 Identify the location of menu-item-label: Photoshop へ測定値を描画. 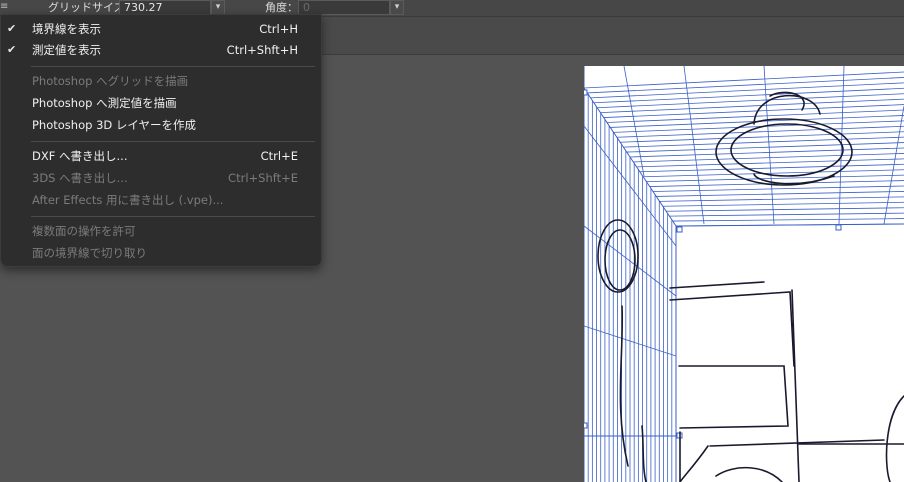
(104, 103).